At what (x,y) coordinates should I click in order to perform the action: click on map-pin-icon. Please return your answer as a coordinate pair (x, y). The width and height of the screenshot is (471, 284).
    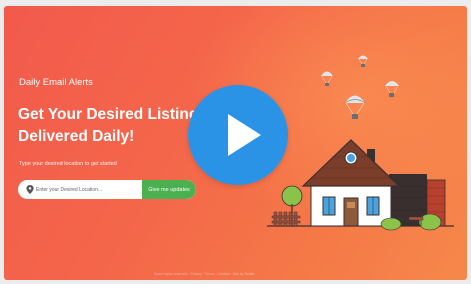
    Looking at the image, I should click on (30, 189).